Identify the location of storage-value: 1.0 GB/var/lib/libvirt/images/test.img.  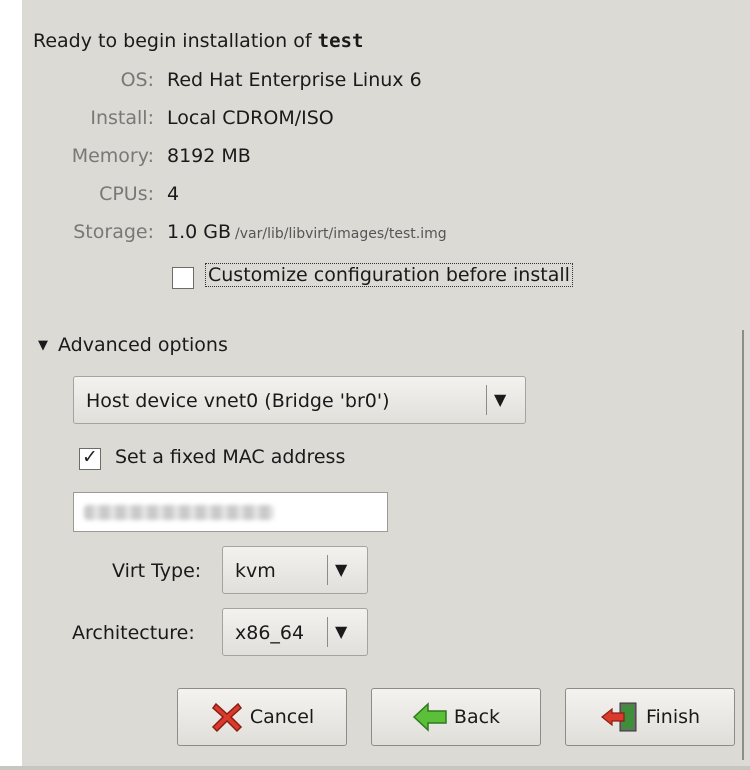
(307, 232).